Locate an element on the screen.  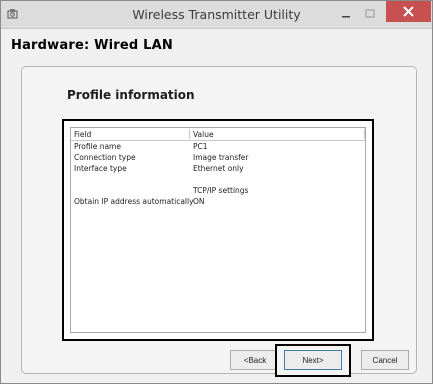
list-item is located at coordinates (218, 179).